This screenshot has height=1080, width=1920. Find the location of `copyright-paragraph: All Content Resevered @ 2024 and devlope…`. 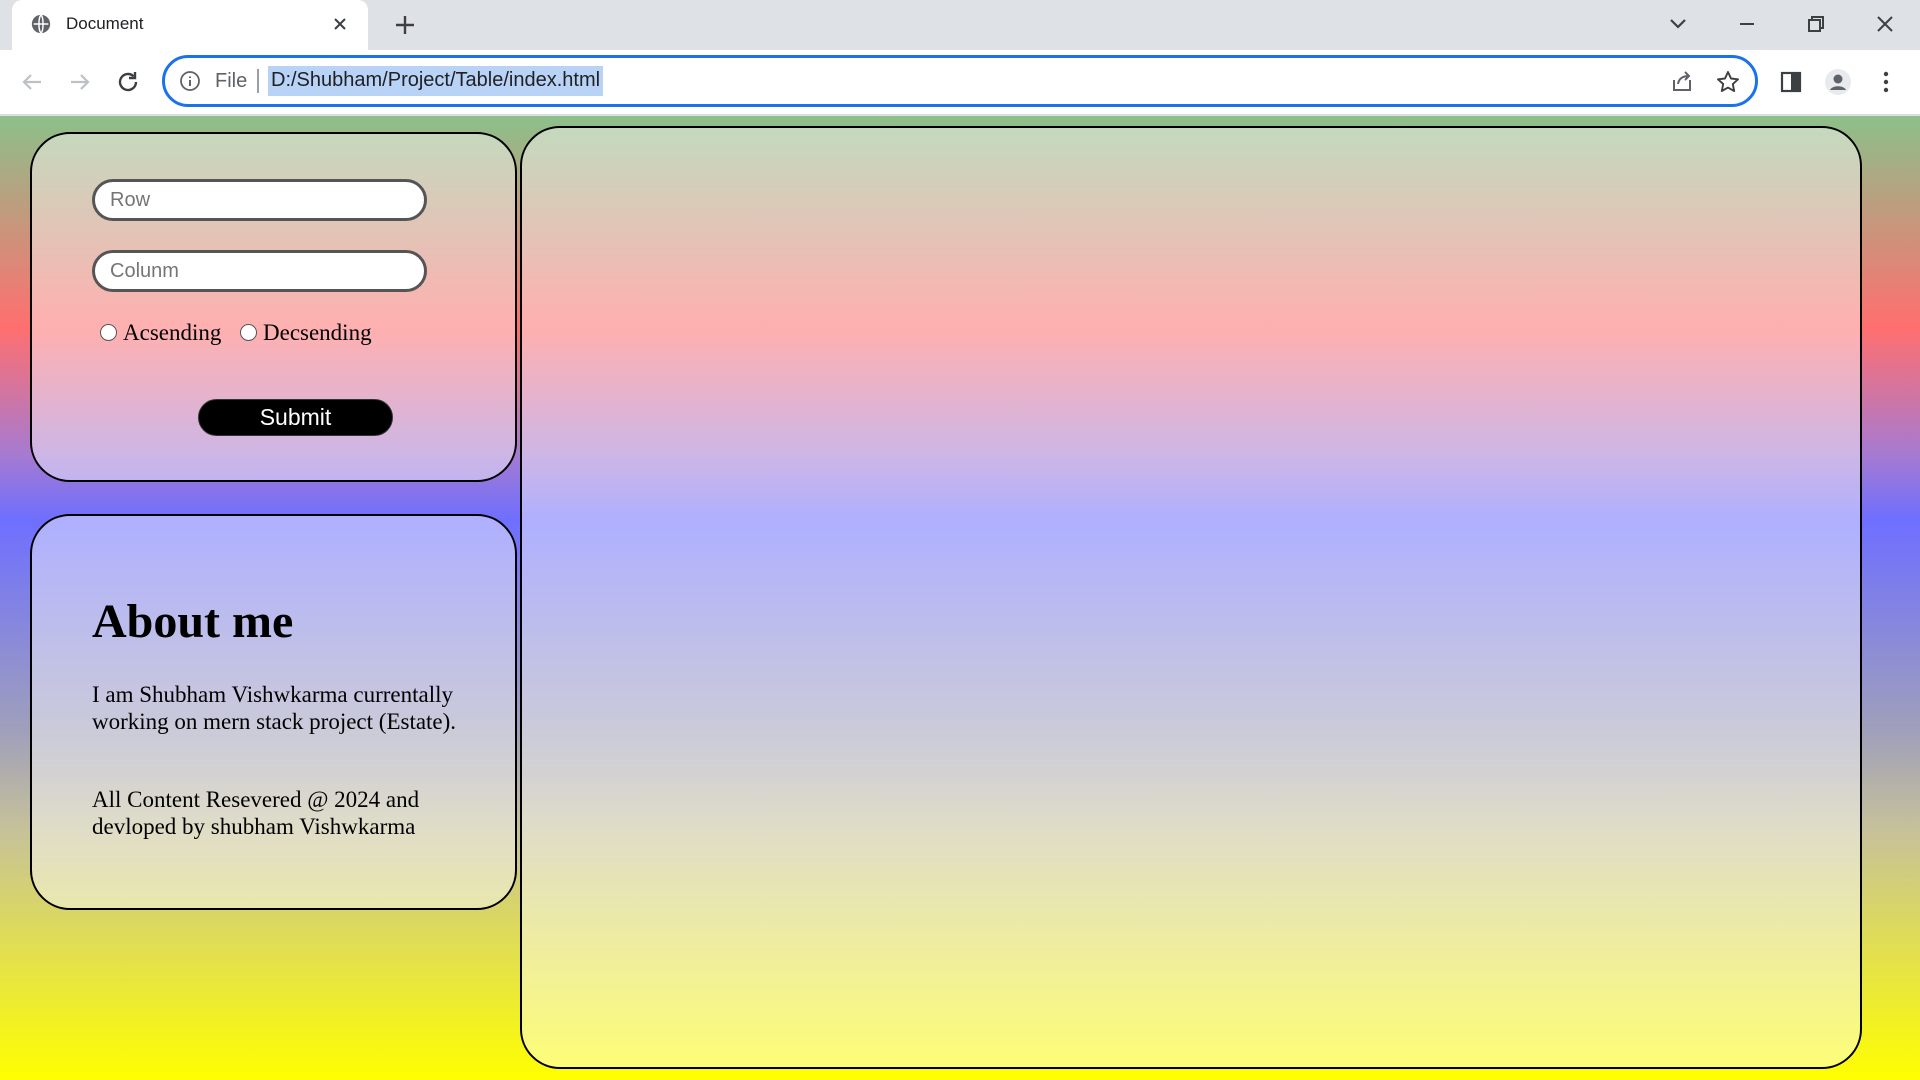

copyright-paragraph: All Content Resevered @ 2024 and devlope… is located at coordinates (256, 813).